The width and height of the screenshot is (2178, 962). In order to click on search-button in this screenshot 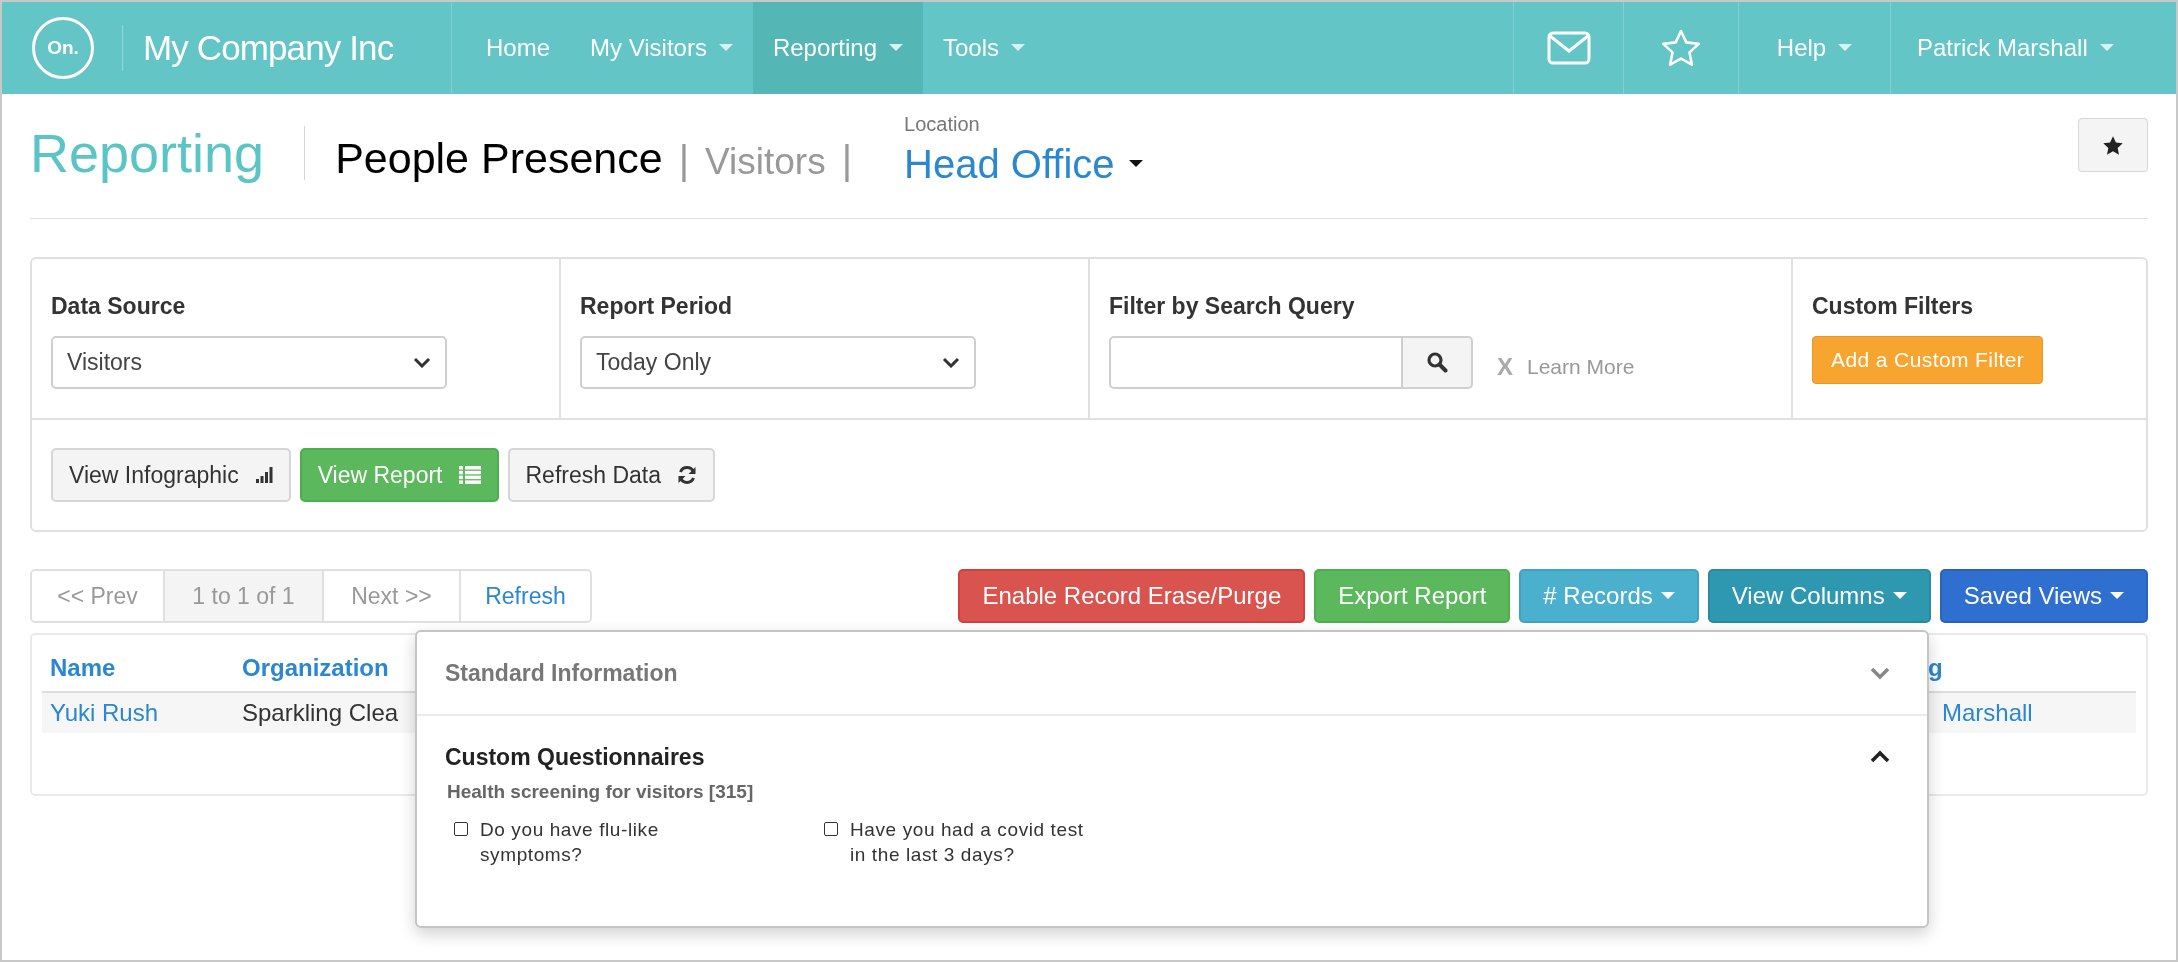, I will do `click(1438, 362)`.